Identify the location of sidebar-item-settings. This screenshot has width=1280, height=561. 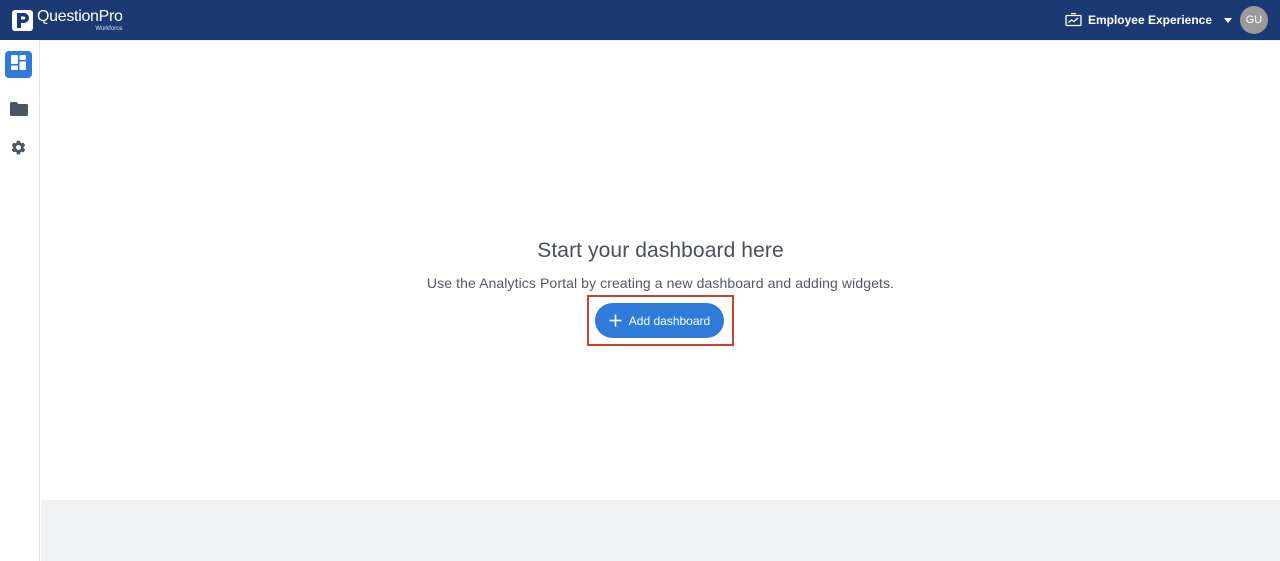
(18, 149).